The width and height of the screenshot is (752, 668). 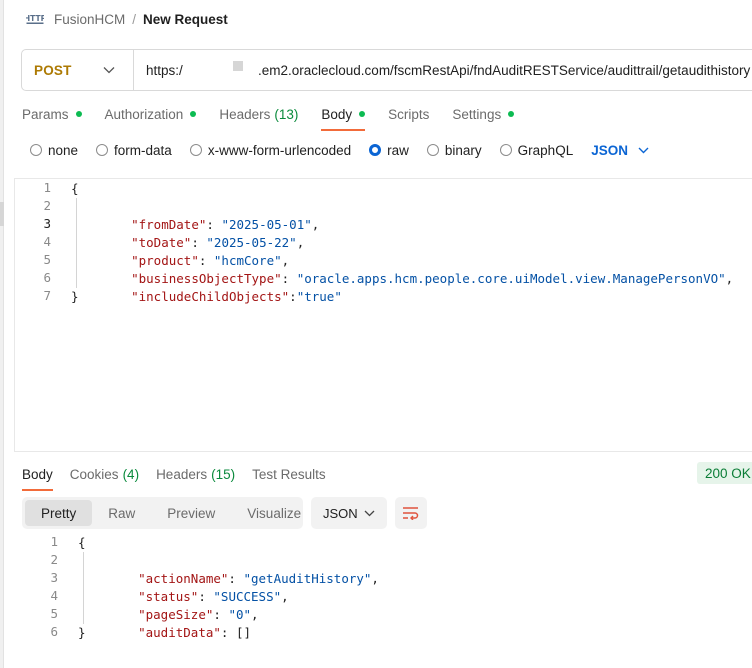 What do you see at coordinates (182, 474) in the screenshot?
I see `tab-response-headers-label: Headers` at bounding box center [182, 474].